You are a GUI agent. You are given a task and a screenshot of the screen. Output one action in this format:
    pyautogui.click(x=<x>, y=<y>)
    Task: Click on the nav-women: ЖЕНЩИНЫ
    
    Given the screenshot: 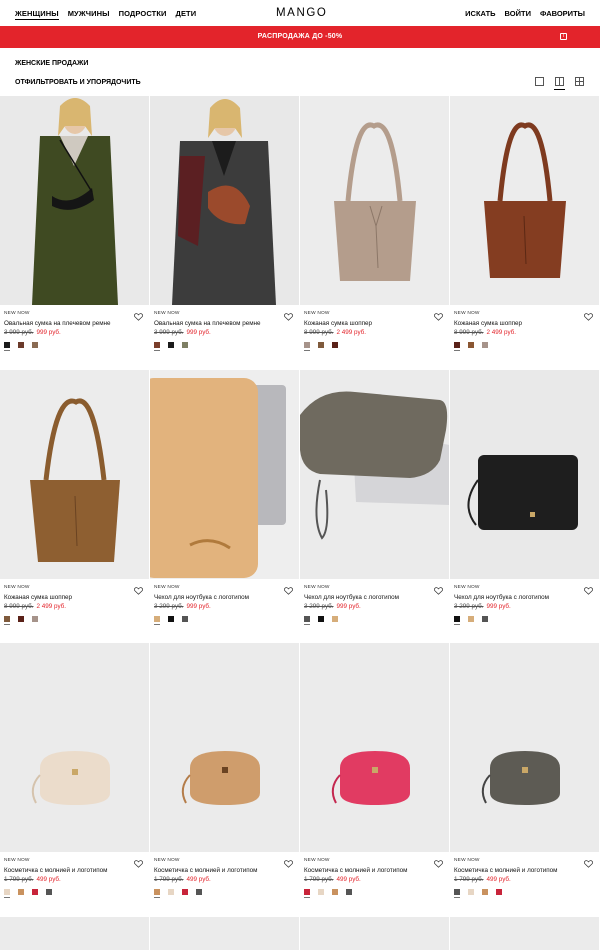 What is the action you would take?
    pyautogui.click(x=37, y=14)
    